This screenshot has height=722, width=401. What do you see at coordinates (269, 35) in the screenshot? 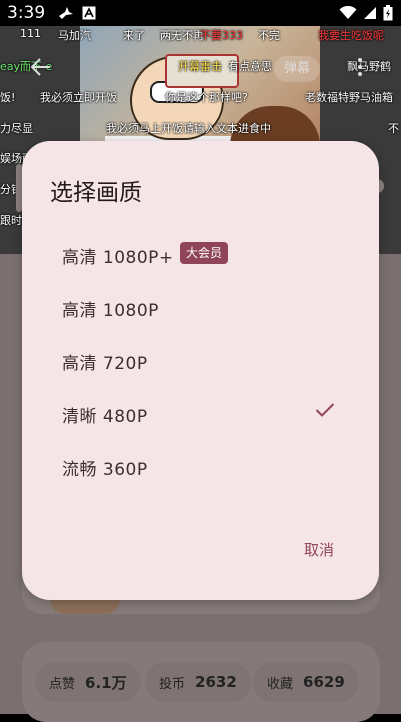
I see `danmaku-comment: 不完` at bounding box center [269, 35].